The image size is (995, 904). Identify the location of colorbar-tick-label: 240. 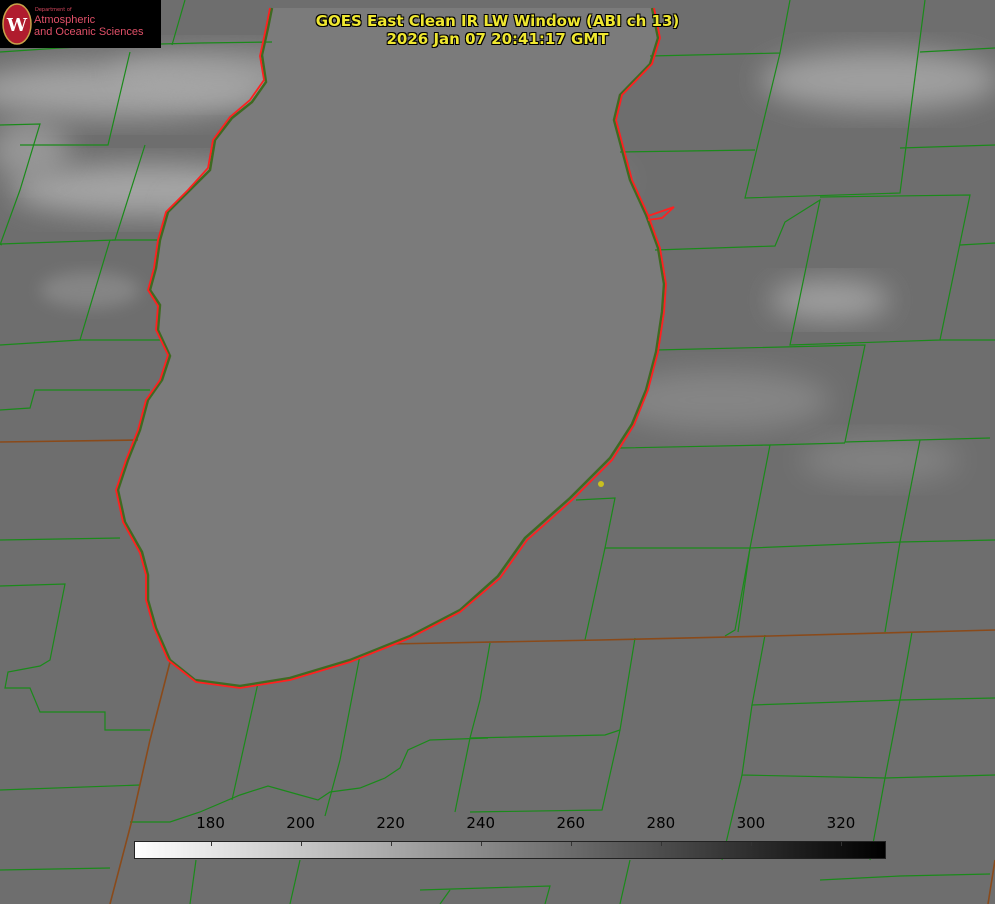
(481, 823).